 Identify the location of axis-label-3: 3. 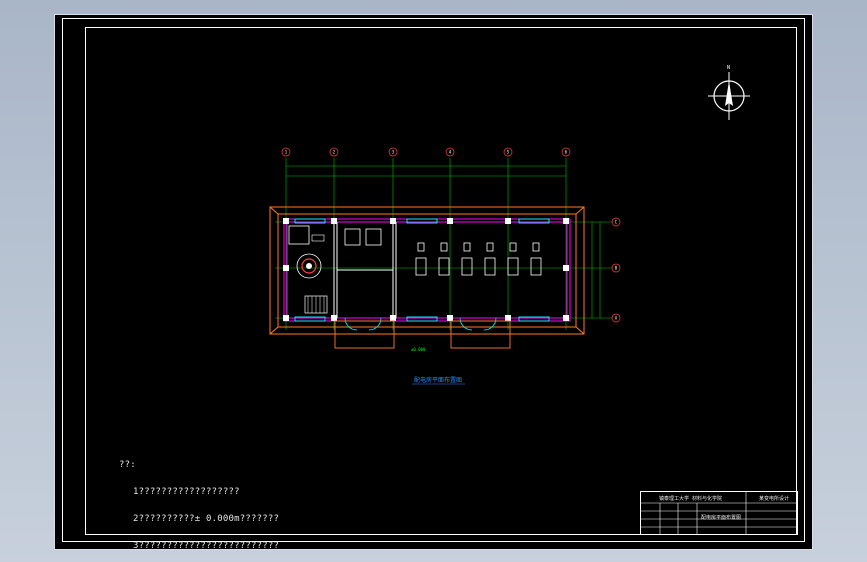
(393, 152).